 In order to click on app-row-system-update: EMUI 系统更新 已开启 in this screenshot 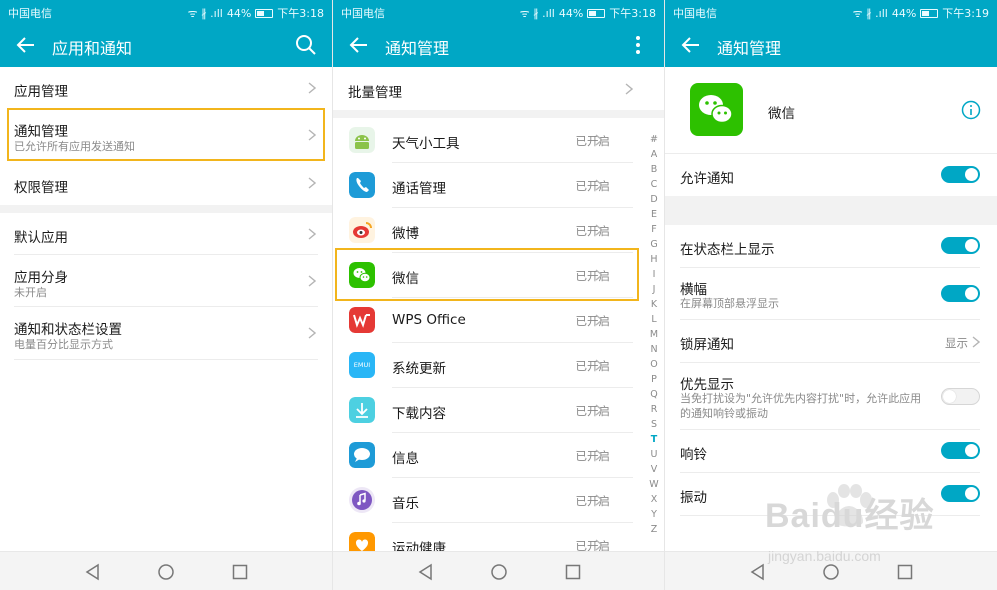, I will do `click(483, 365)`.